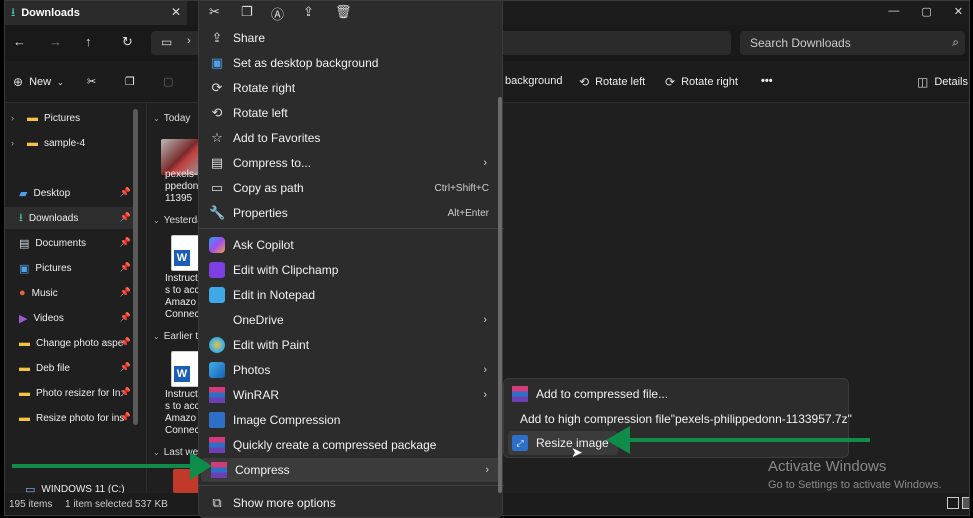 Image resolution: width=973 pixels, height=518 pixels. Describe the element at coordinates (127, 42) in the screenshot. I see `refresh-icon: ↻` at that location.